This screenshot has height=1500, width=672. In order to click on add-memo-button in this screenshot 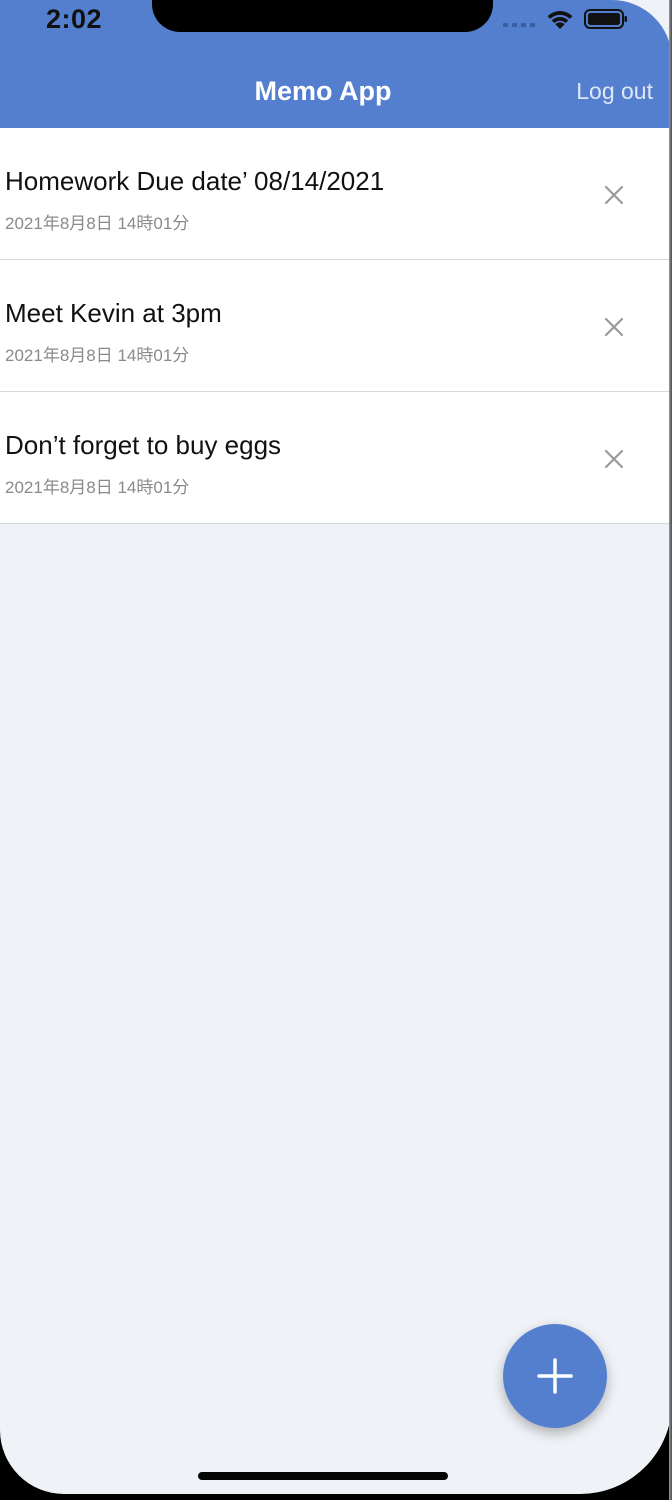, I will do `click(555, 1376)`.